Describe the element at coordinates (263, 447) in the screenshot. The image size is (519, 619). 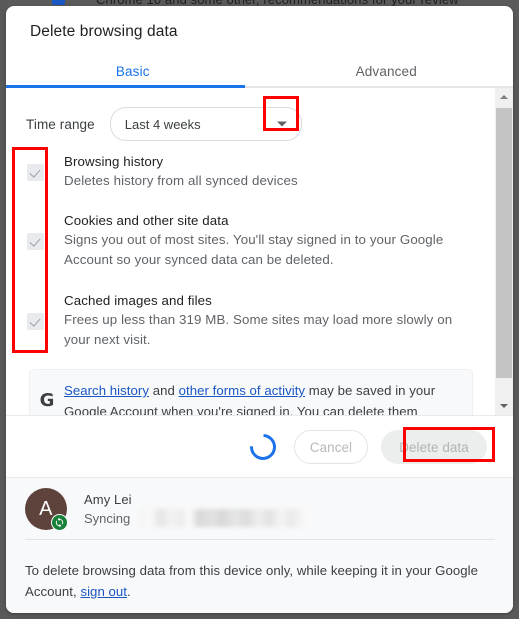
I see `loading-spinner-icon` at that location.